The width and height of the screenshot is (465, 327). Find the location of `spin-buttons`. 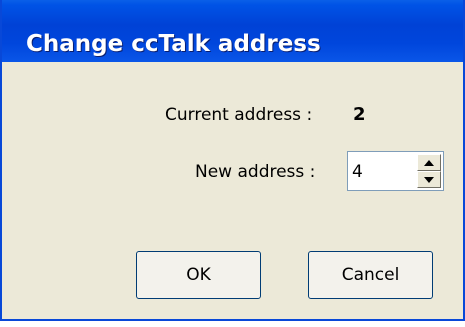

spin-buttons is located at coordinates (429, 171).